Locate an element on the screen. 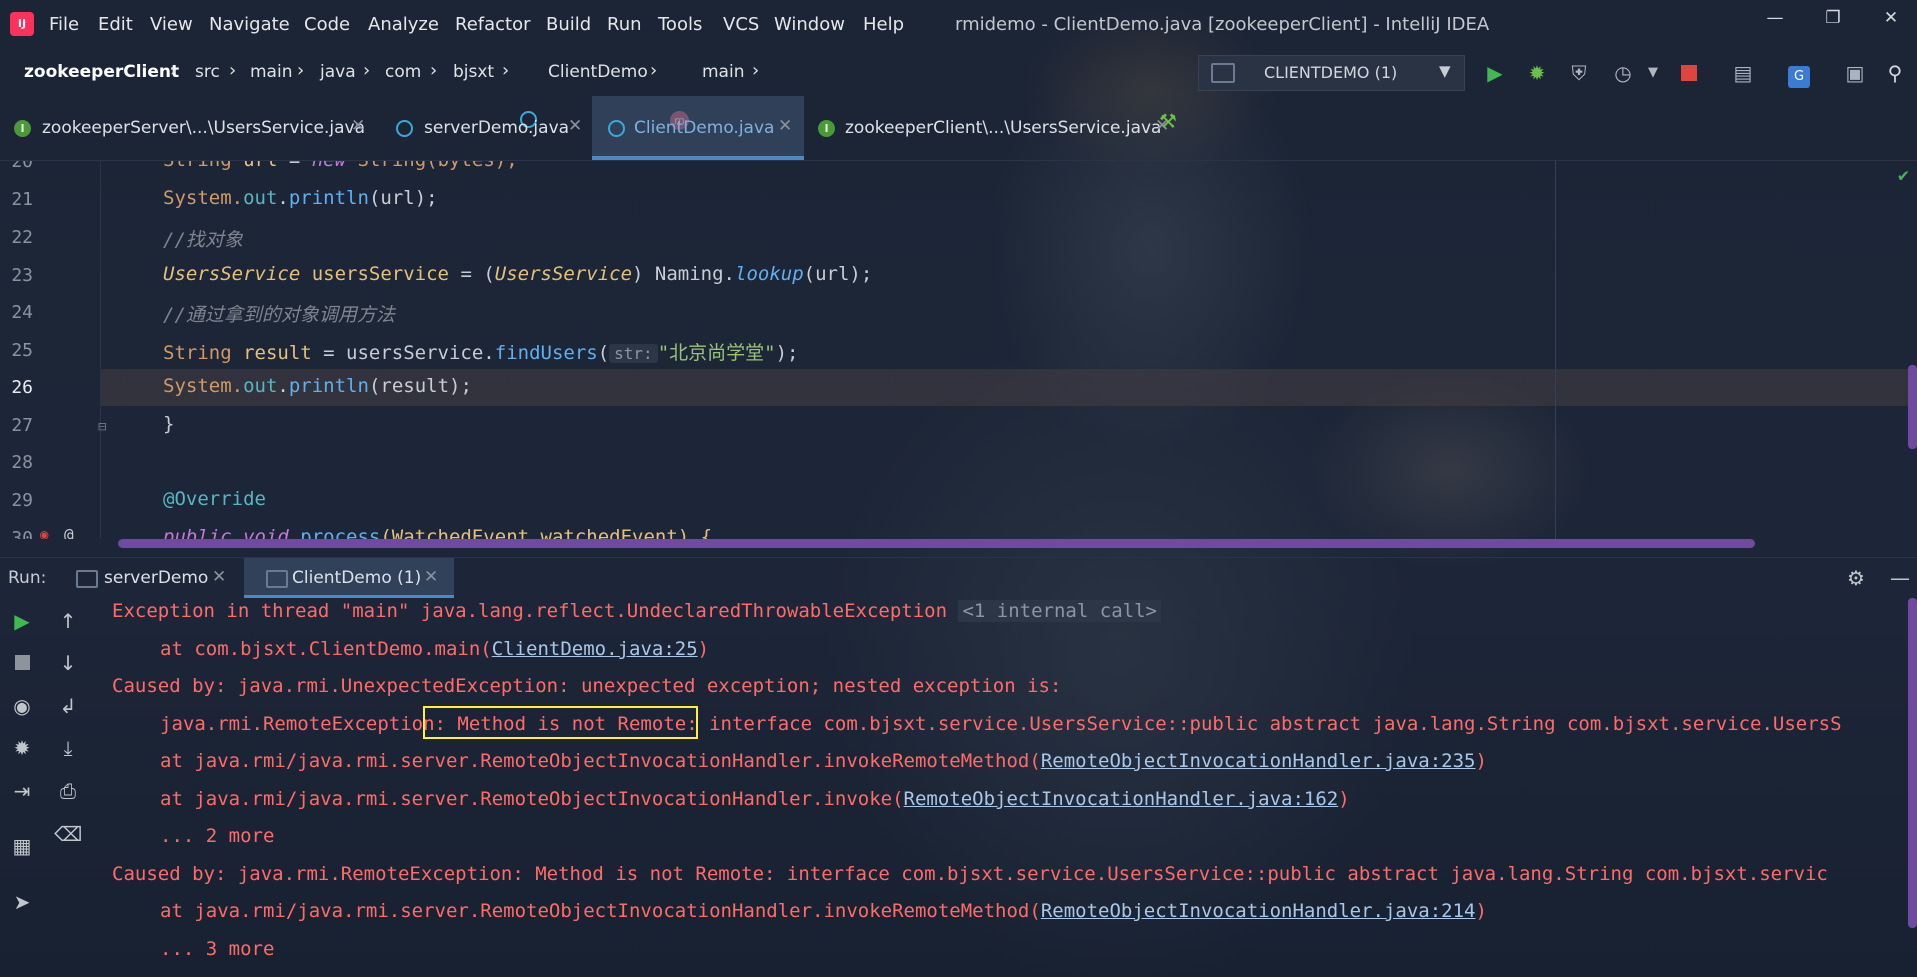  tab-serverdemo: serverDemo.java ✕ is located at coordinates (486, 128).